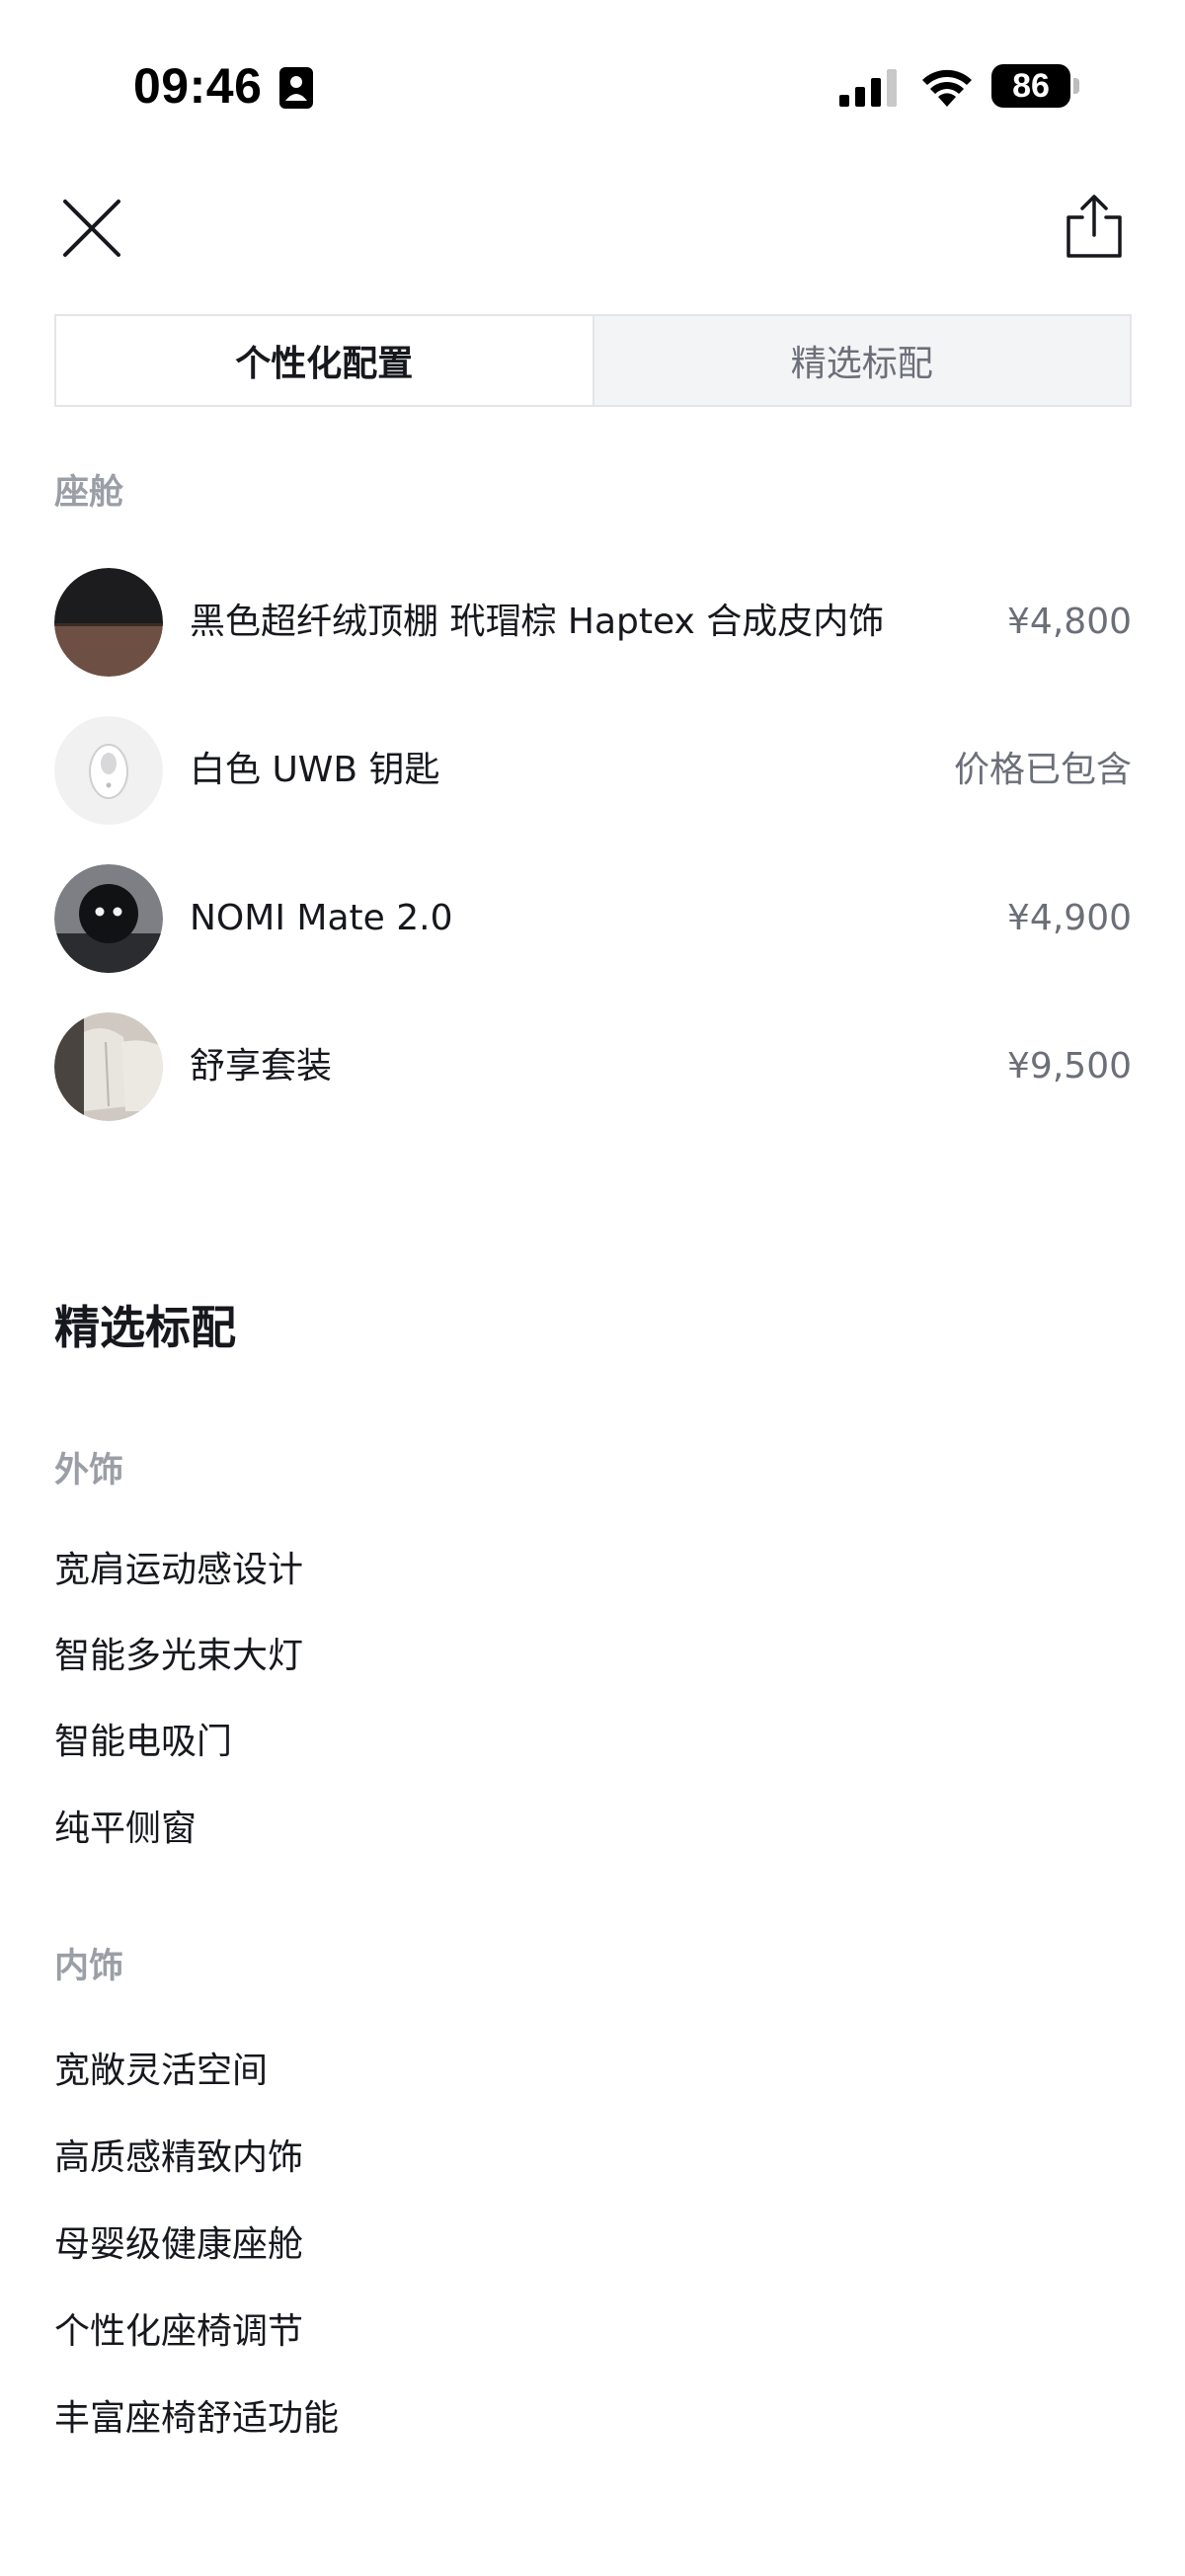 The width and height of the screenshot is (1185, 2576). I want to click on cabin-item-comfort-package: 舒享套装 ¥9,500, so click(593, 1066).